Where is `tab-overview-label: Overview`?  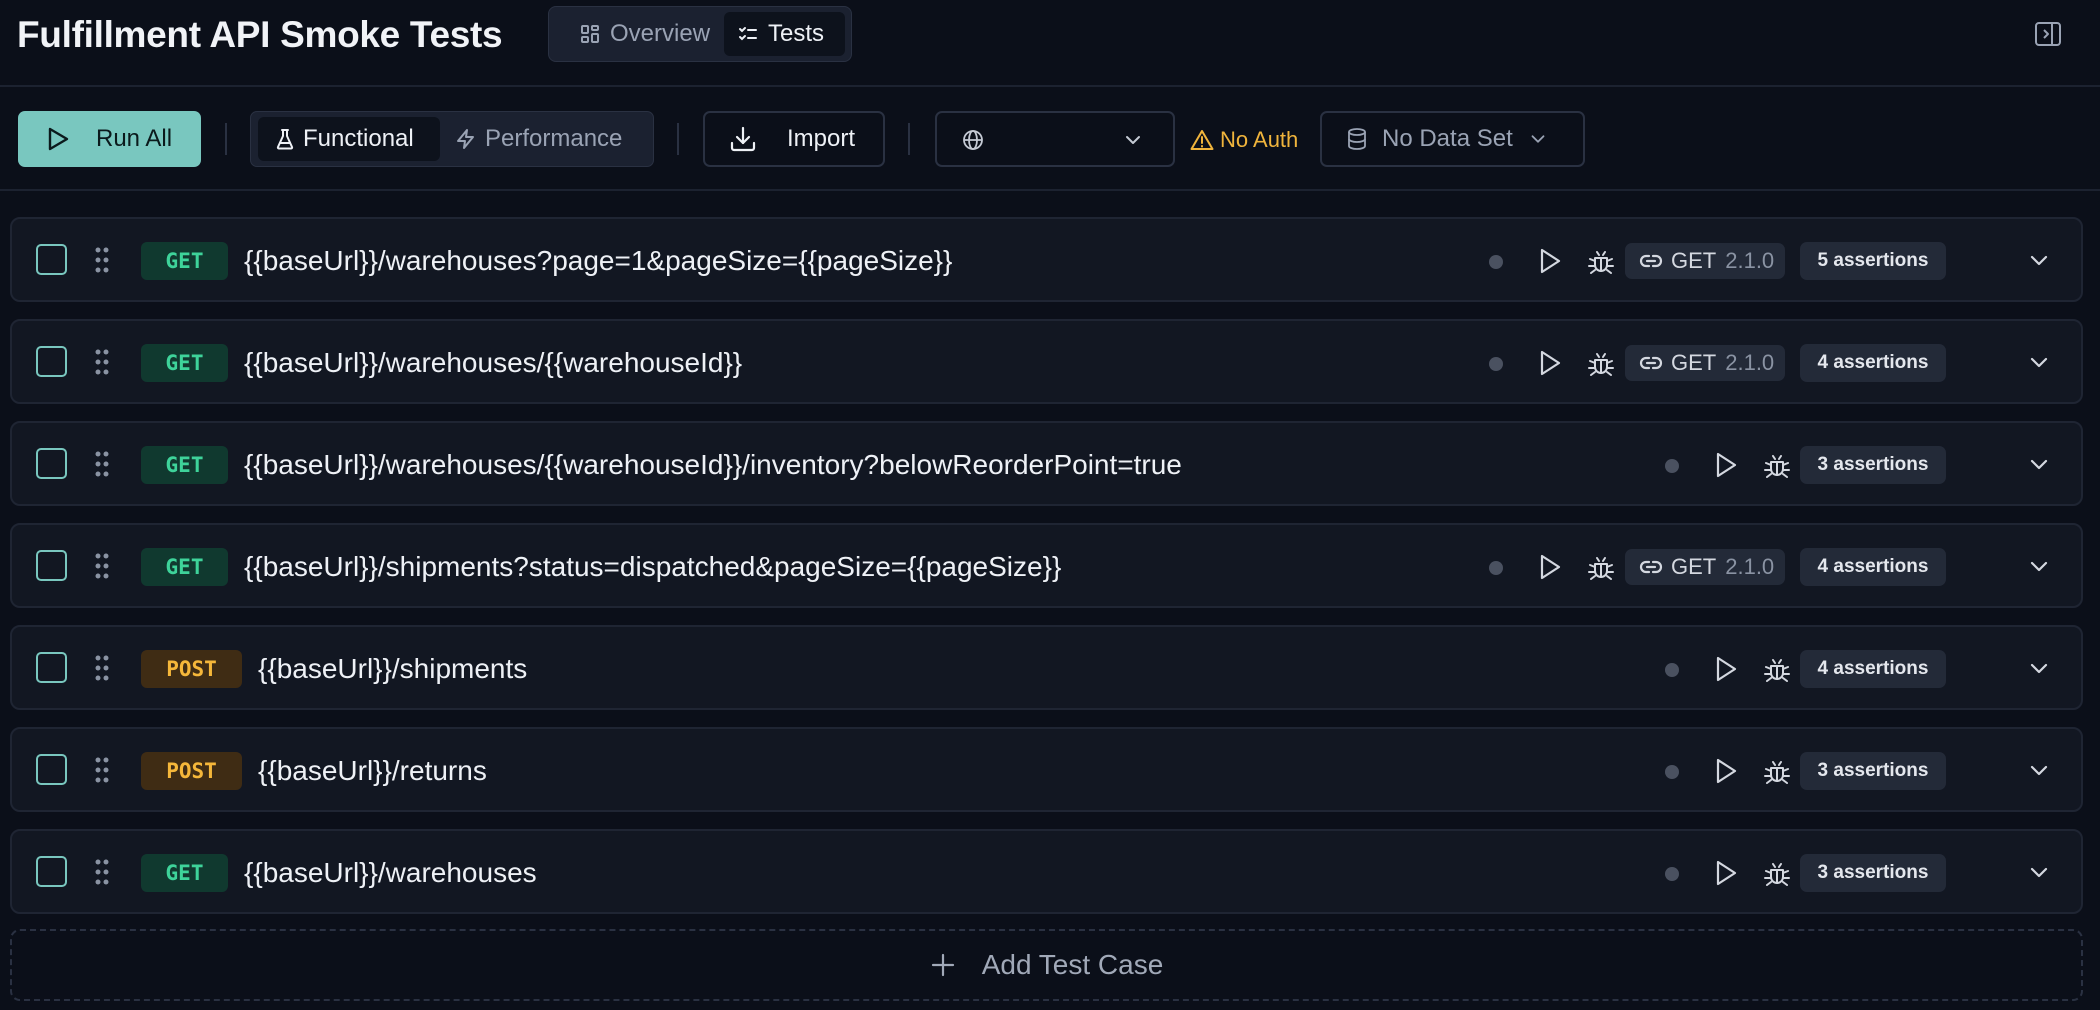
tab-overview-label: Overview is located at coordinates (660, 33).